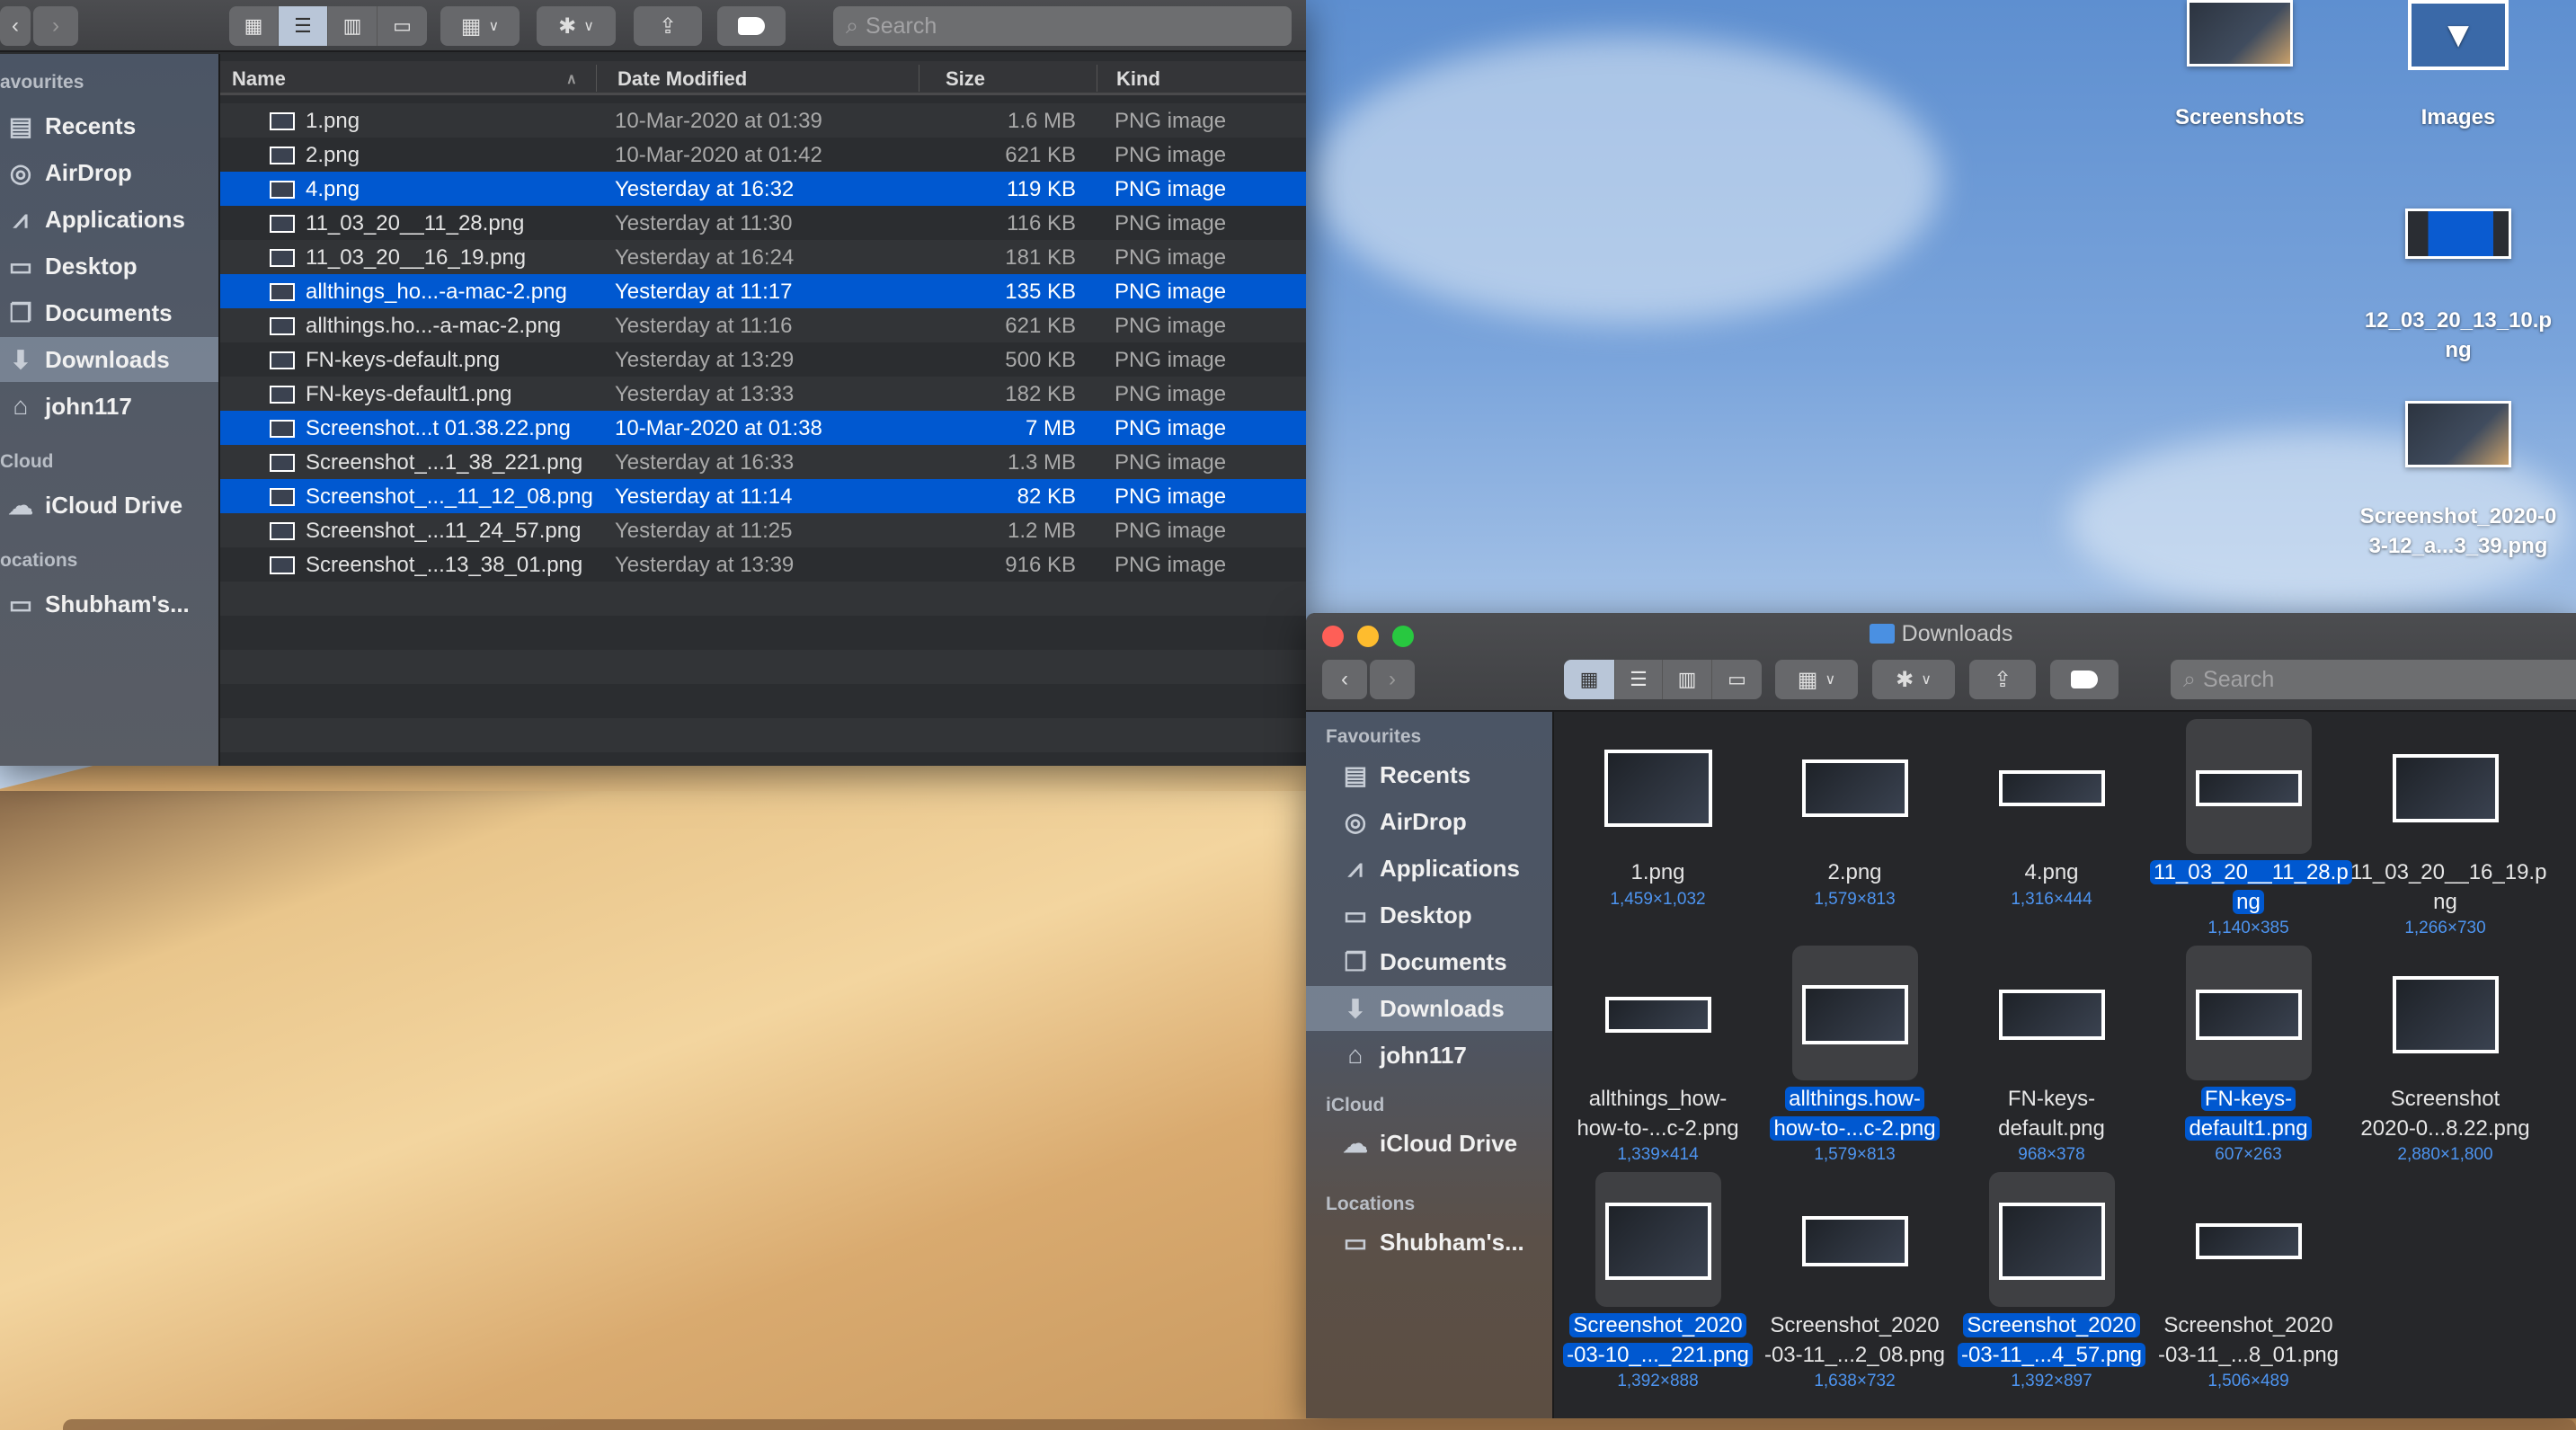 The height and width of the screenshot is (1430, 2576). What do you see at coordinates (965, 79) in the screenshot?
I see `column-header-size: Size` at bounding box center [965, 79].